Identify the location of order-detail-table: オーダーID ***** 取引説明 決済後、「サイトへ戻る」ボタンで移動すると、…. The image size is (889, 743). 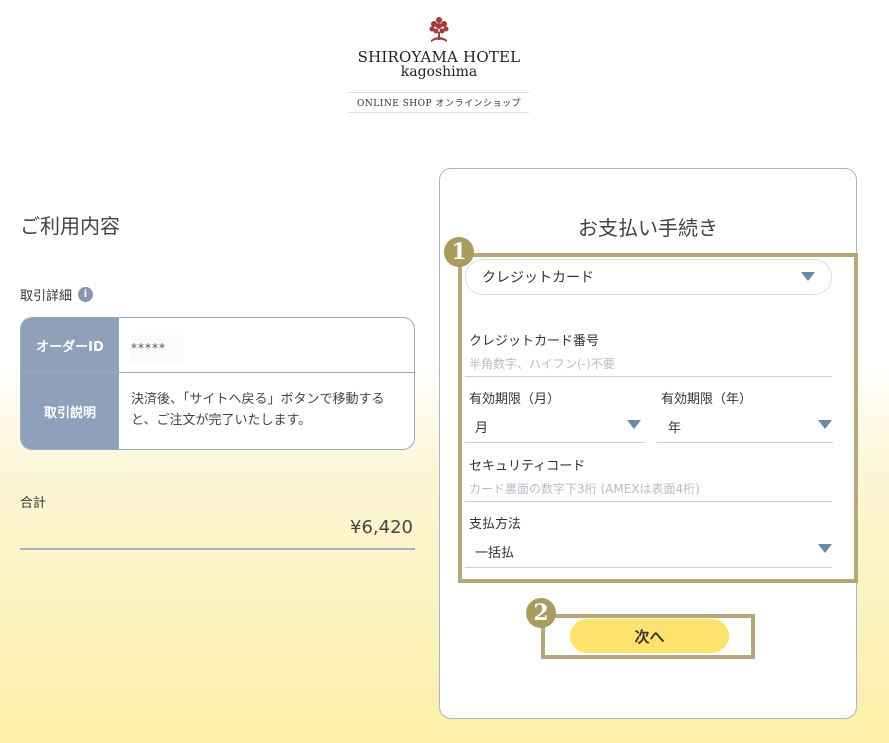
(217, 383).